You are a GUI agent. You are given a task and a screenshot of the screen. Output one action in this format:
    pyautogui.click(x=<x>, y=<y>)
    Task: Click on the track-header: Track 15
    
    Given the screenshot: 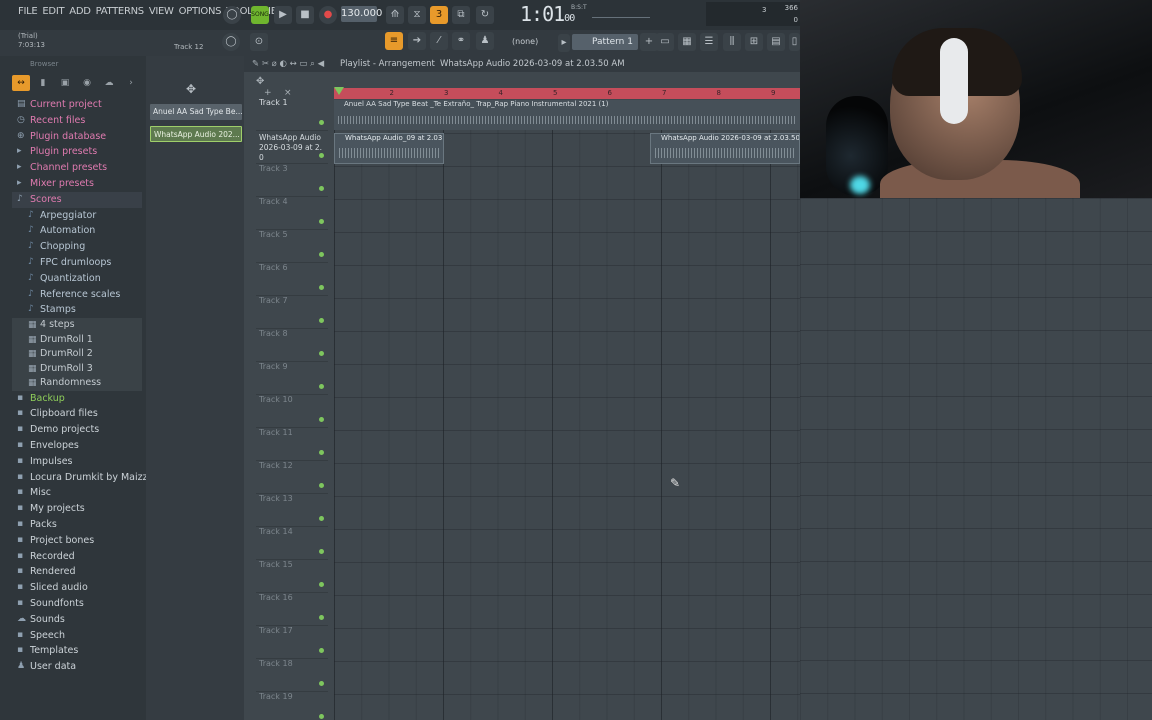 What is the action you would take?
    pyautogui.click(x=292, y=576)
    